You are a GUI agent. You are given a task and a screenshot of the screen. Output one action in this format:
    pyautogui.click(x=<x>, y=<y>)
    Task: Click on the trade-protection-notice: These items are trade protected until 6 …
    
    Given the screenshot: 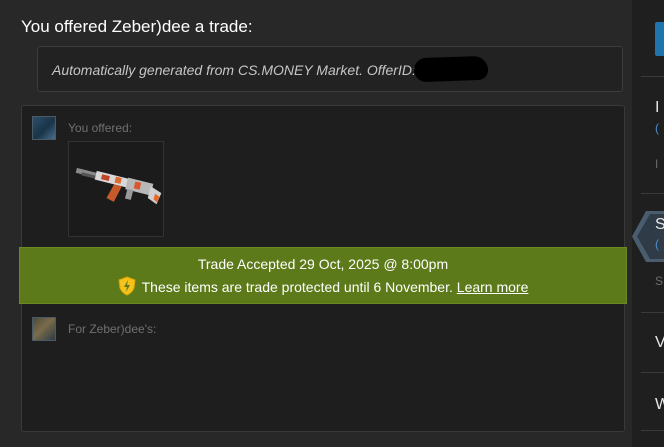 What is the action you would take?
    pyautogui.click(x=323, y=286)
    